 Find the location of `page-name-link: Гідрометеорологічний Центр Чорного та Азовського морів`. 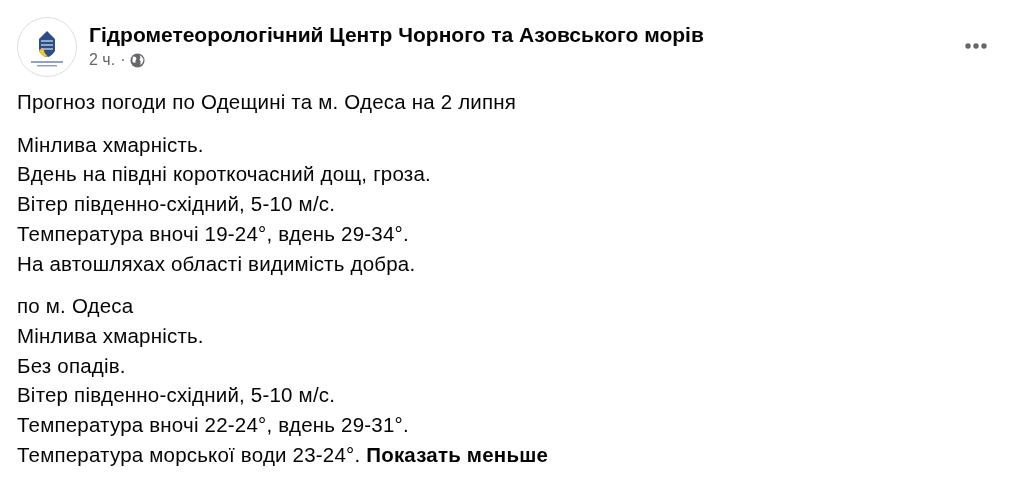

page-name-link: Гідрометеорологічний Центр Чорного та Азовського морів is located at coordinates (396, 35).